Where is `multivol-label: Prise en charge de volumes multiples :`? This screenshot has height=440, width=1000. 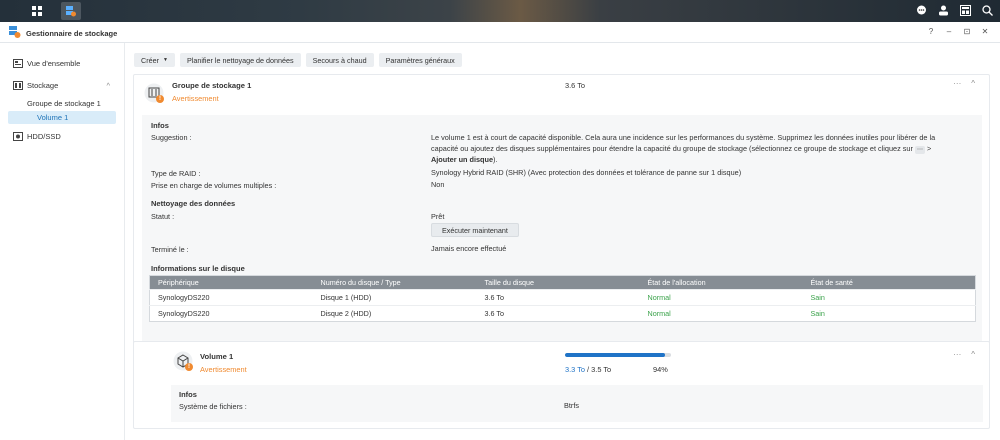 multivol-label: Prise en charge de volumes multiples : is located at coordinates (214, 185).